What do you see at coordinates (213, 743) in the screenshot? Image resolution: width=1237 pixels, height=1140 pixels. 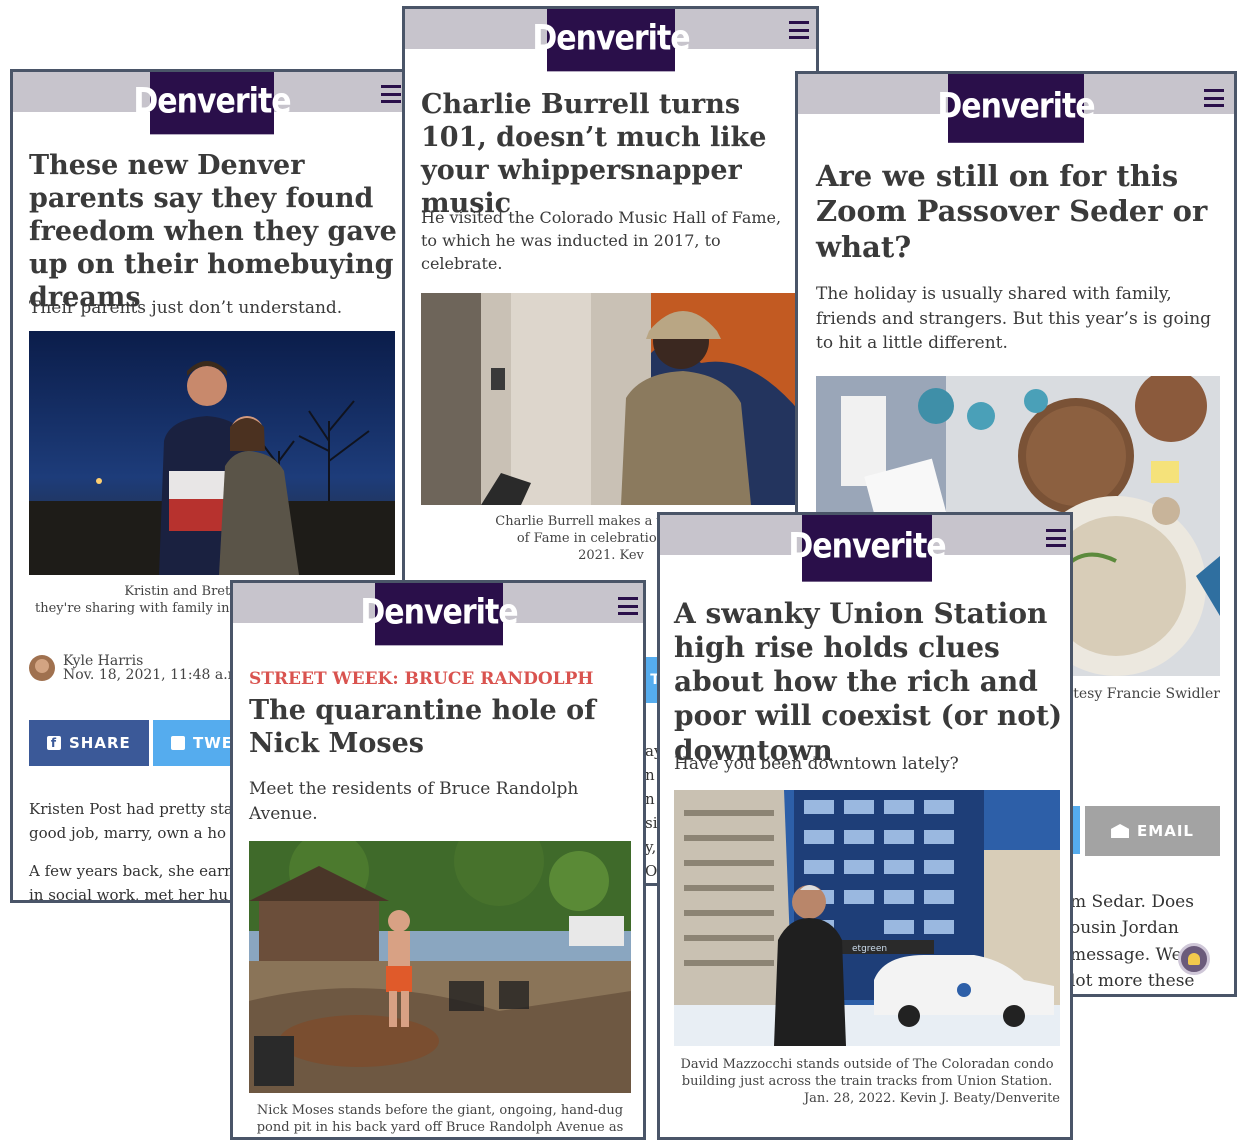 I see `tweet-label: TWE` at bounding box center [213, 743].